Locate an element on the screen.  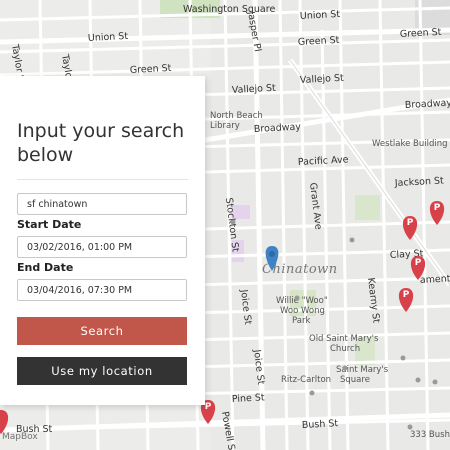
street-label: Washington Square is located at coordinates (229, 9).